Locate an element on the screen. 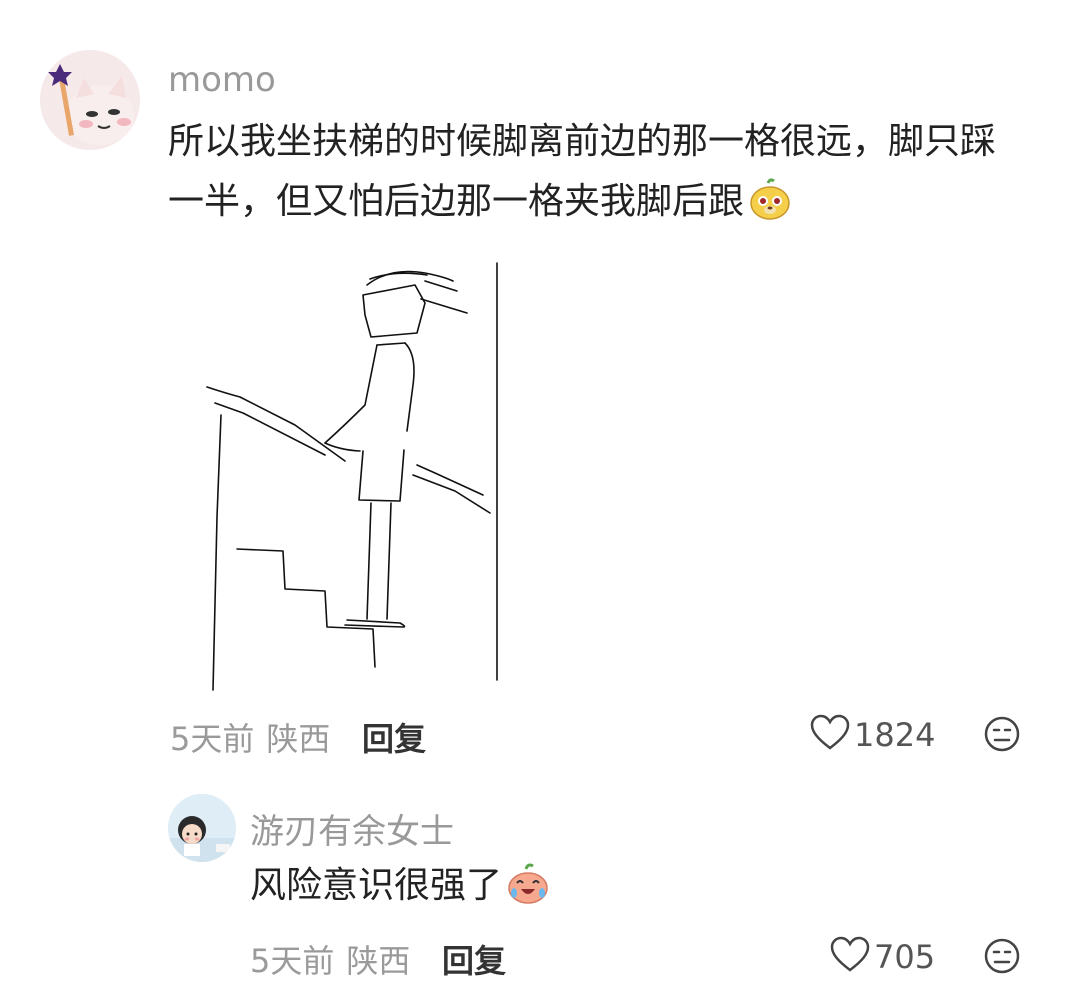 This screenshot has height=990, width=1077. comment-text: 所以我坐扶梯的时候脚离前边的那一格很远，脚只踩一半，但又怕后边那一格夹我脚后跟 is located at coordinates (598, 176).